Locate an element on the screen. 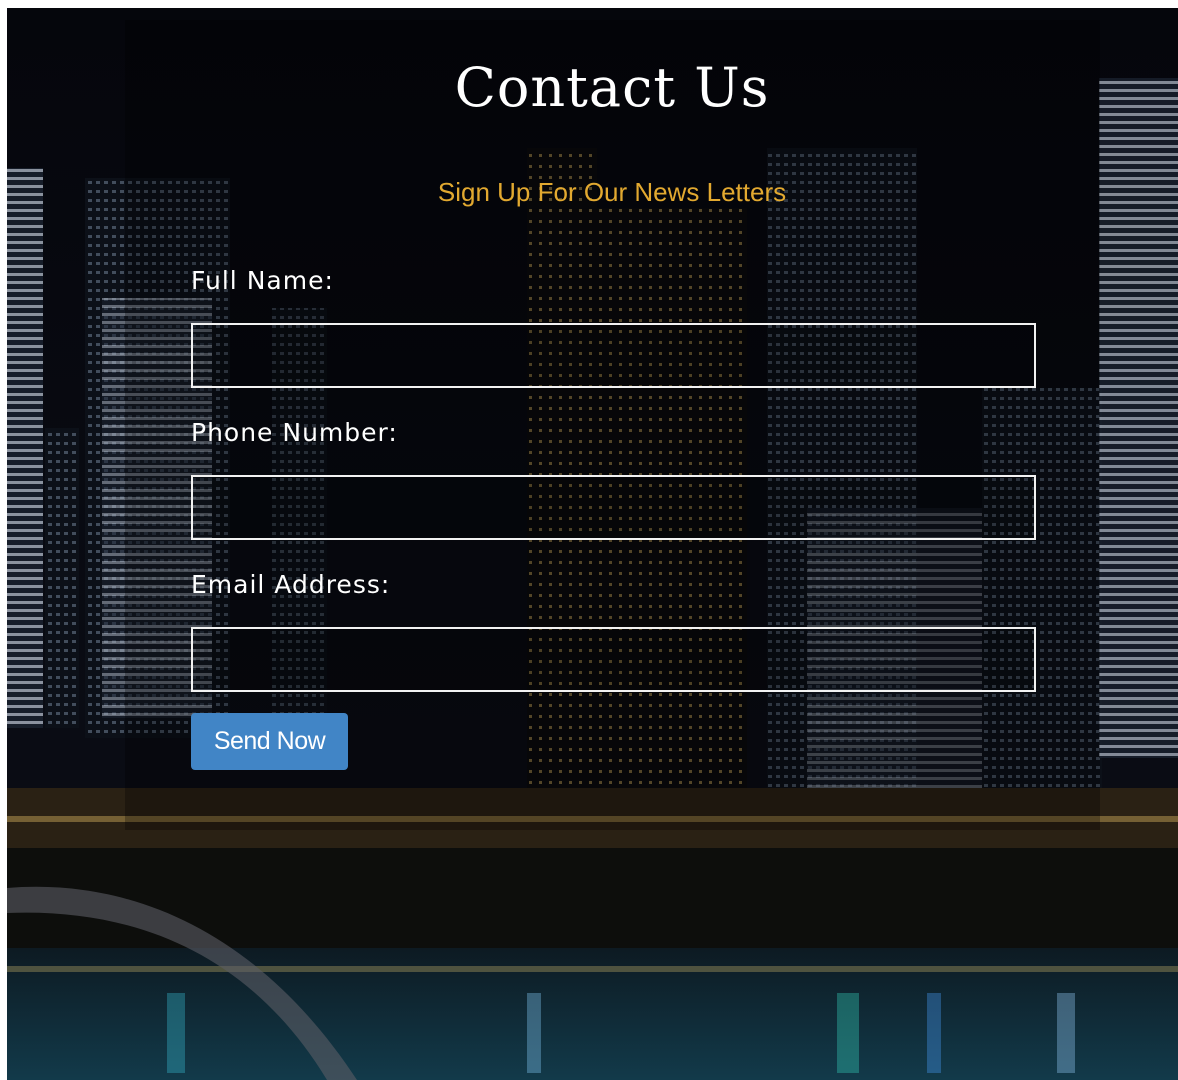 The image size is (1178, 1080). full-name-input is located at coordinates (613, 355).